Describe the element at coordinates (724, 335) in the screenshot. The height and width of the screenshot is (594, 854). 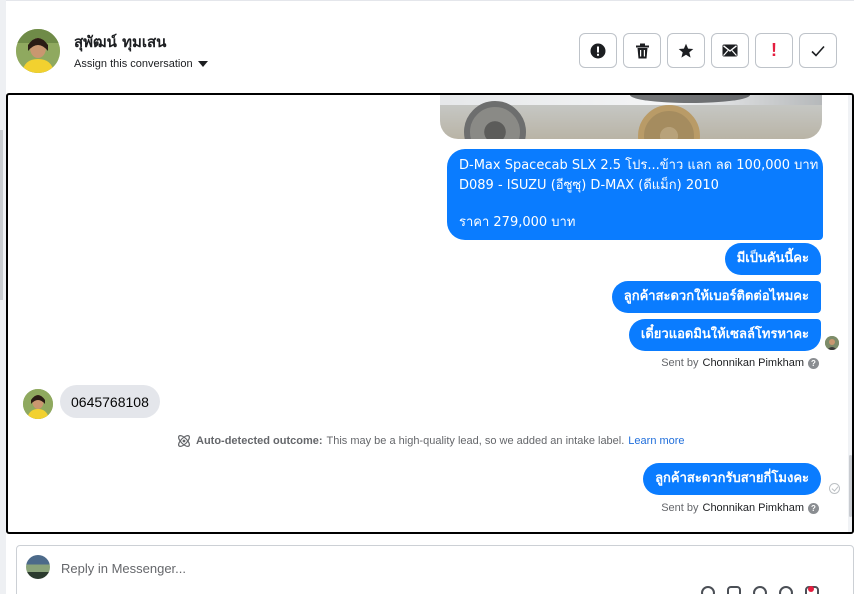
I see `outgoing-message: เดี๋ยวแอดมินให้เซลล์โทรหาคะ` at that location.